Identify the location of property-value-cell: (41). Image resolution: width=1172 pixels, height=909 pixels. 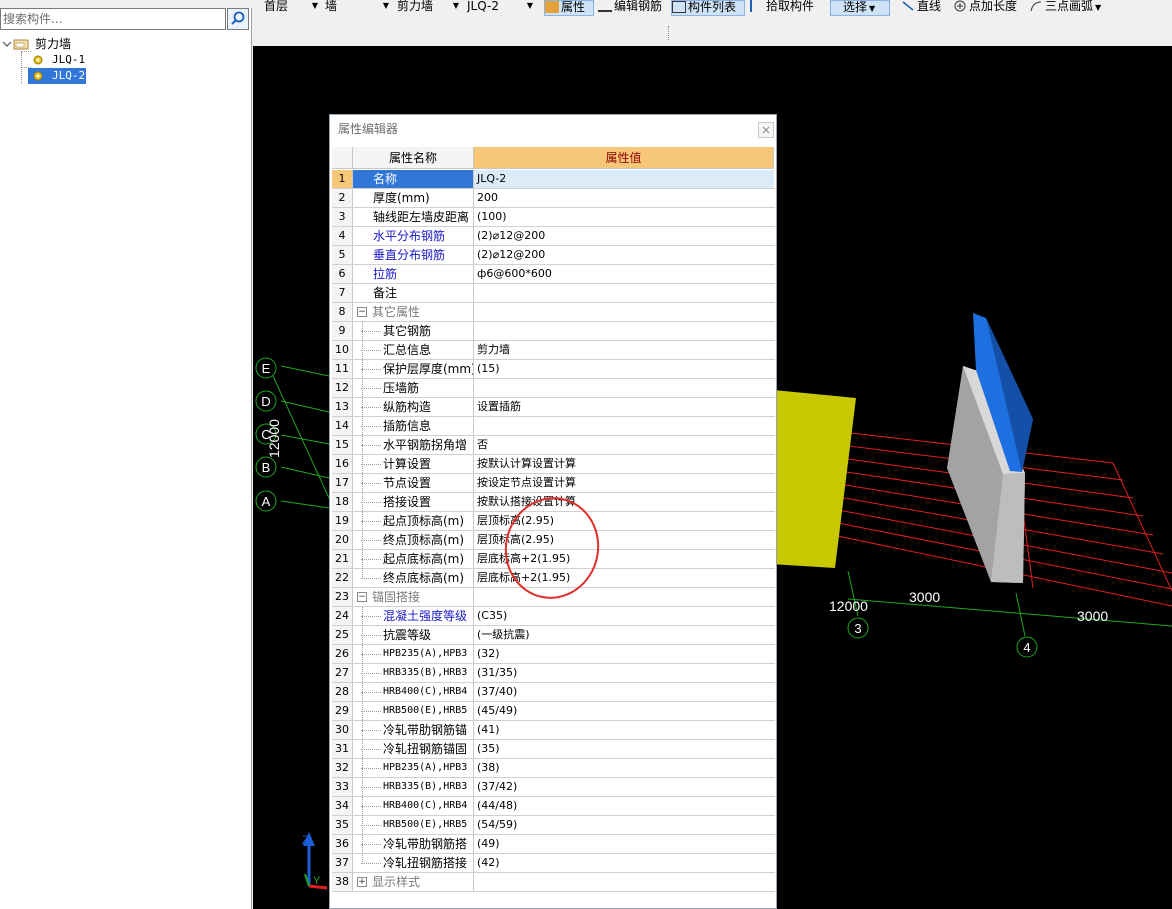
(624, 730).